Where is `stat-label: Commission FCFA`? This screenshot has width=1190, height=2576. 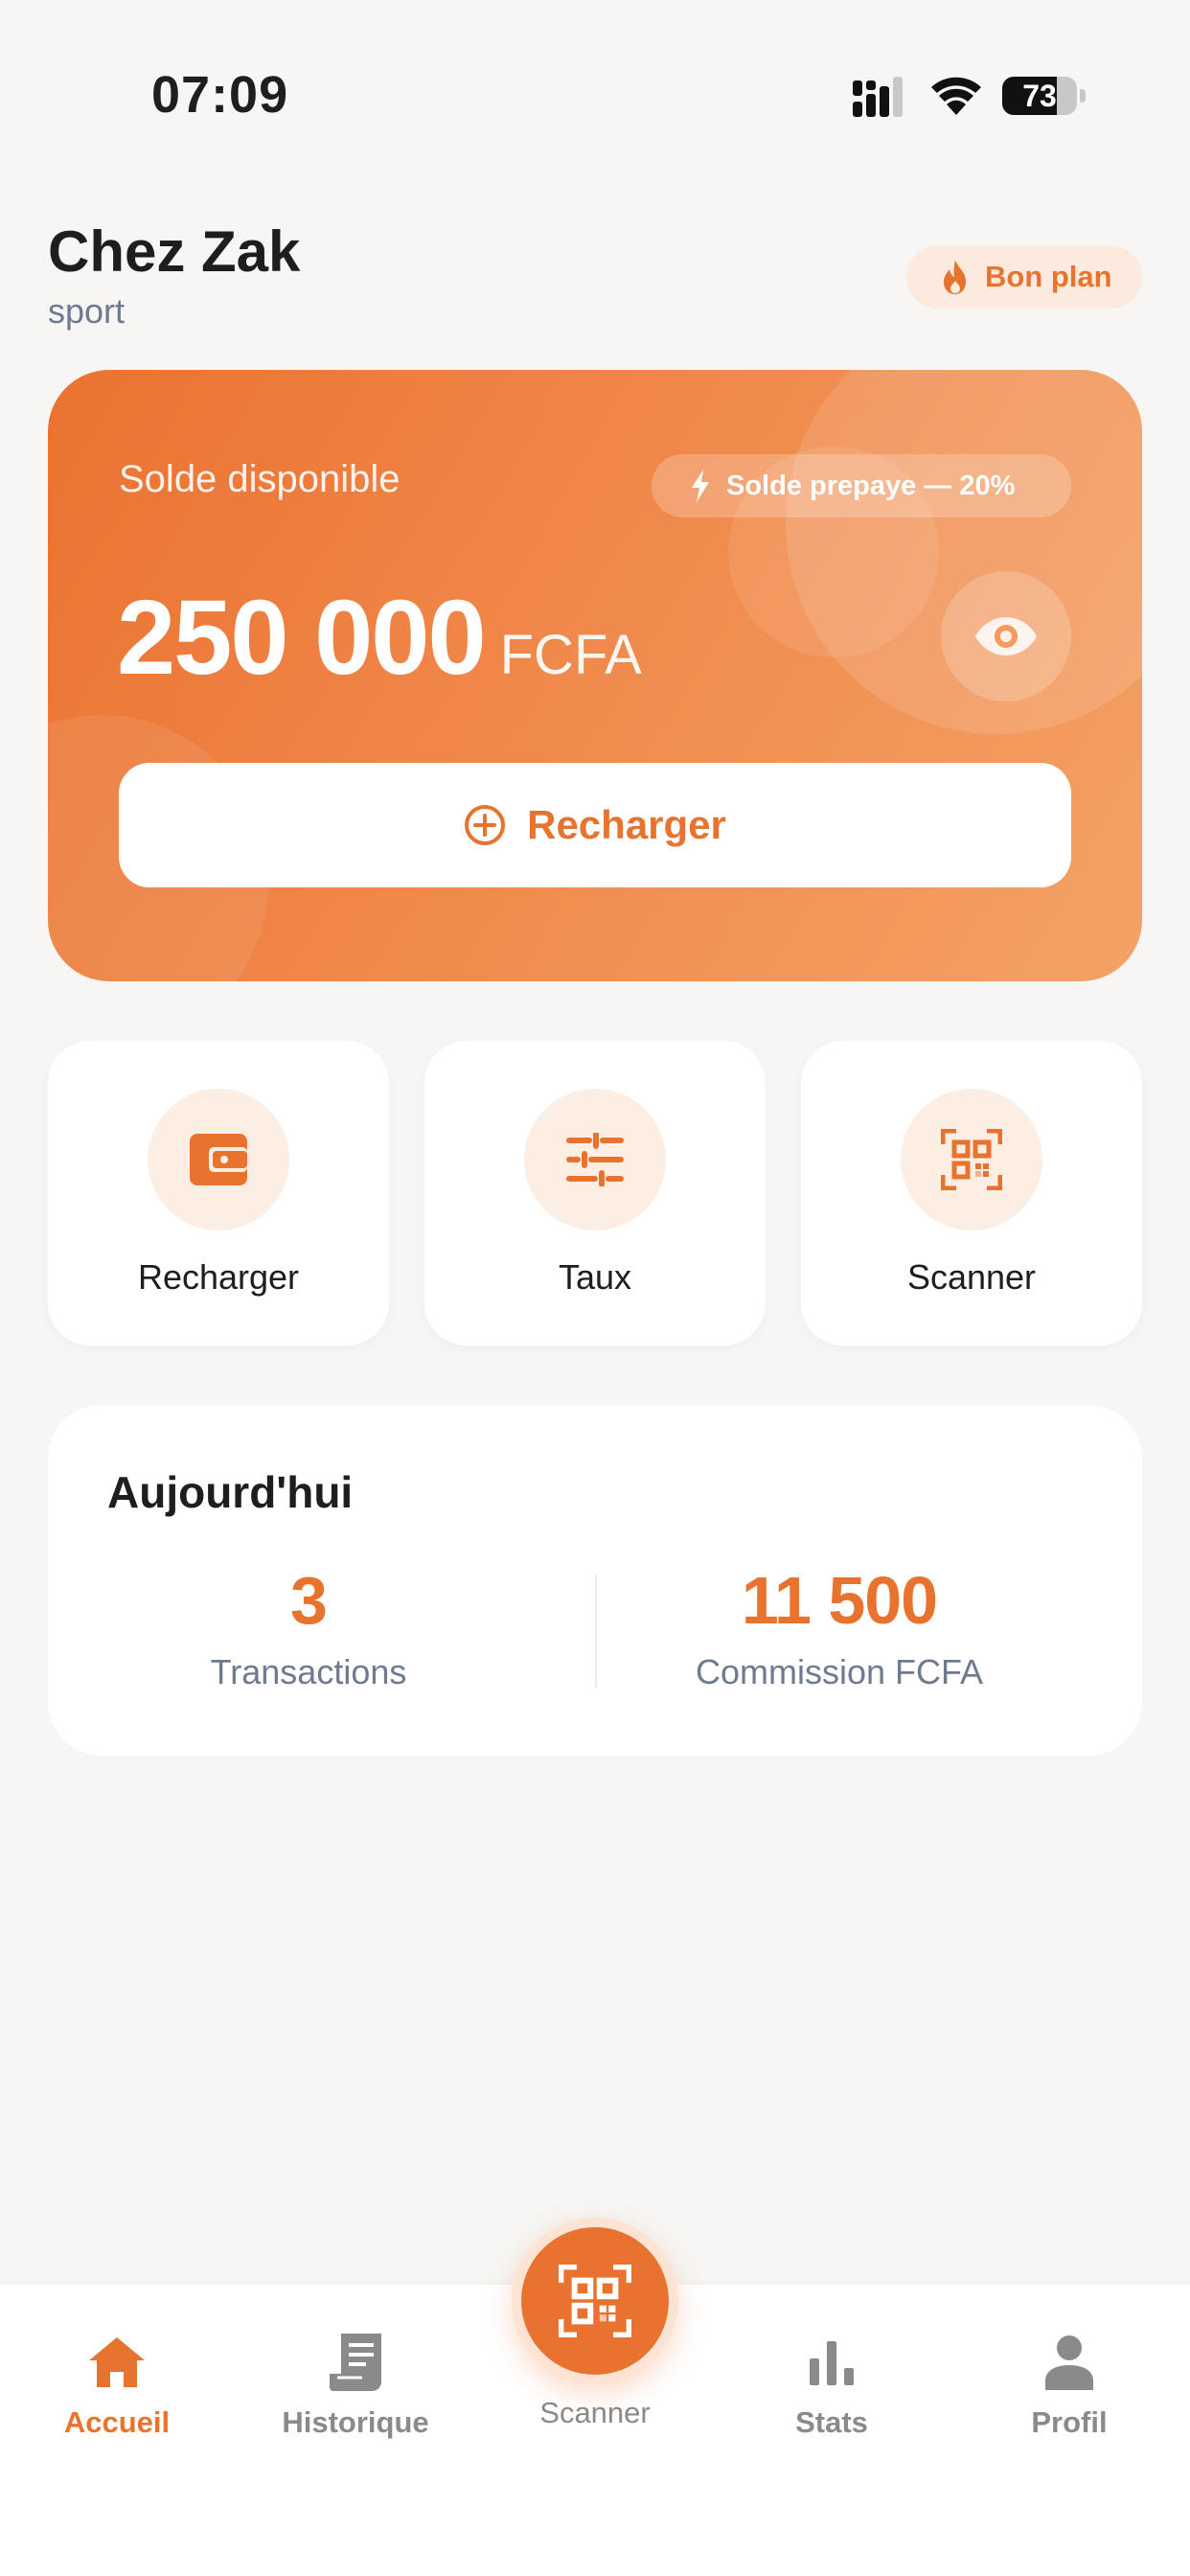 stat-label: Commission FCFA is located at coordinates (840, 1671).